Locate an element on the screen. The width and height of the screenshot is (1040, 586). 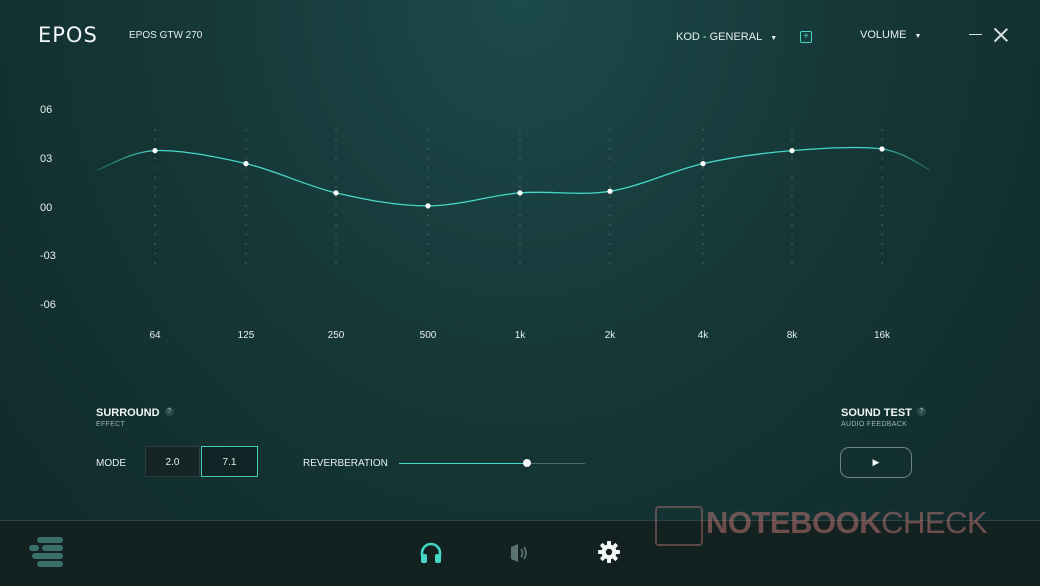
sidetone-icon is located at coordinates (520, 555).